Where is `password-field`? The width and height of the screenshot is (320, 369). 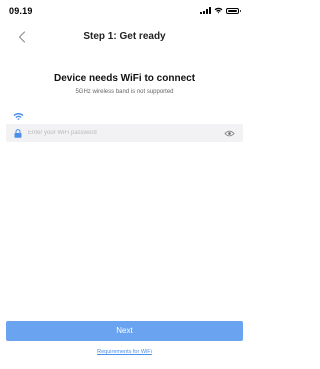 password-field is located at coordinates (124, 133).